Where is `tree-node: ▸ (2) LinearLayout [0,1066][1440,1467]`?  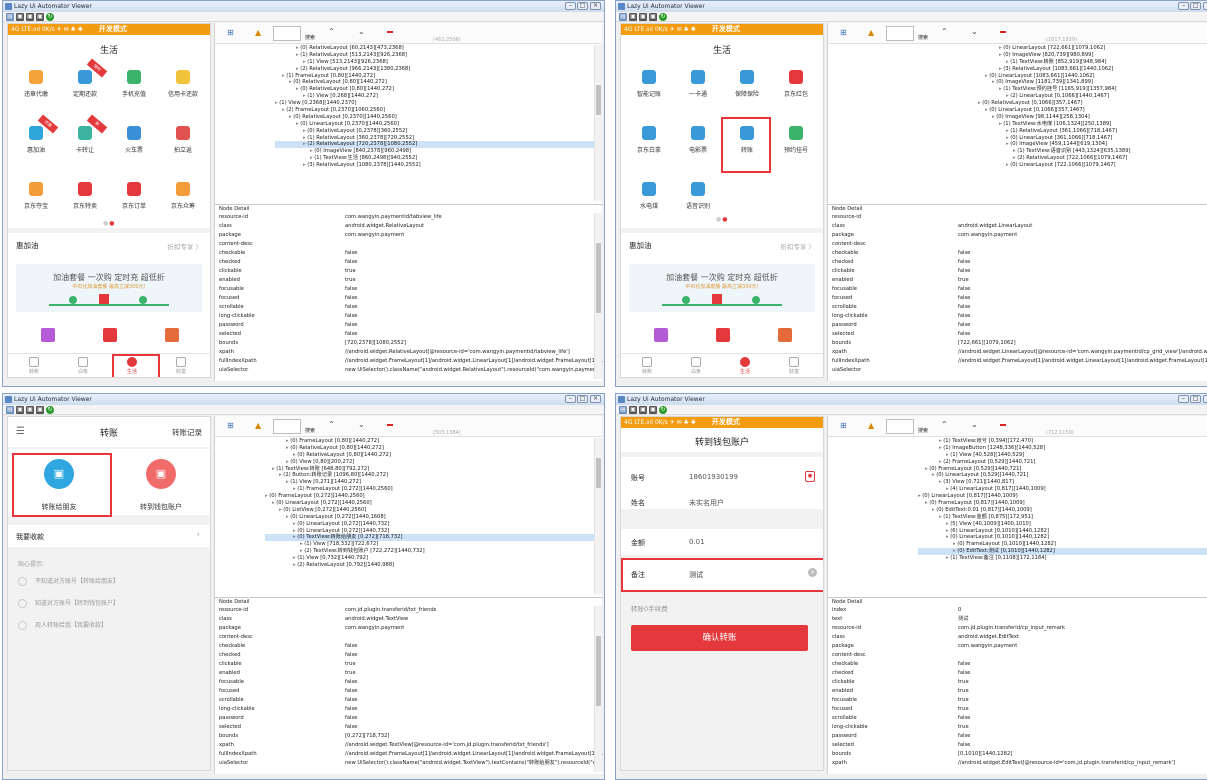 tree-node: ▸ (2) LinearLayout [0,1066][1440,1467] is located at coordinates (1092, 96).